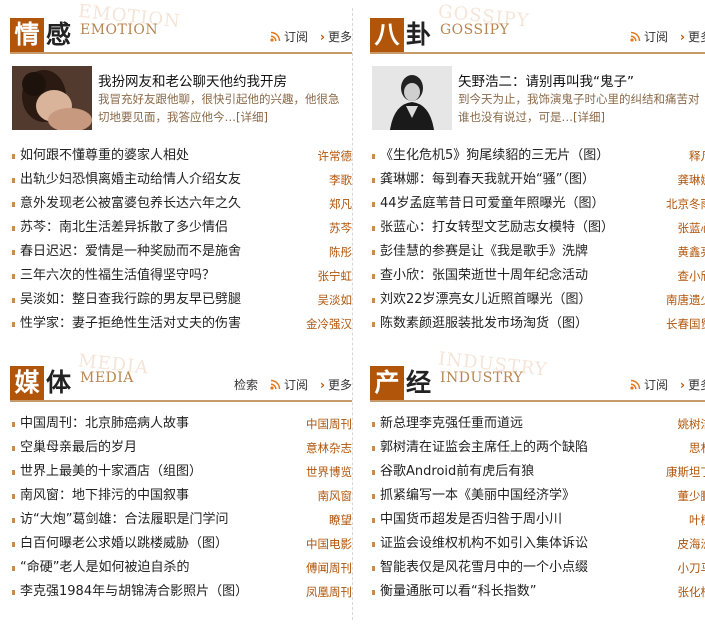 The width and height of the screenshot is (705, 628). I want to click on list-item: 查小欣：张国荣逝世十周年纪念活动 查小欣, so click(537, 276).